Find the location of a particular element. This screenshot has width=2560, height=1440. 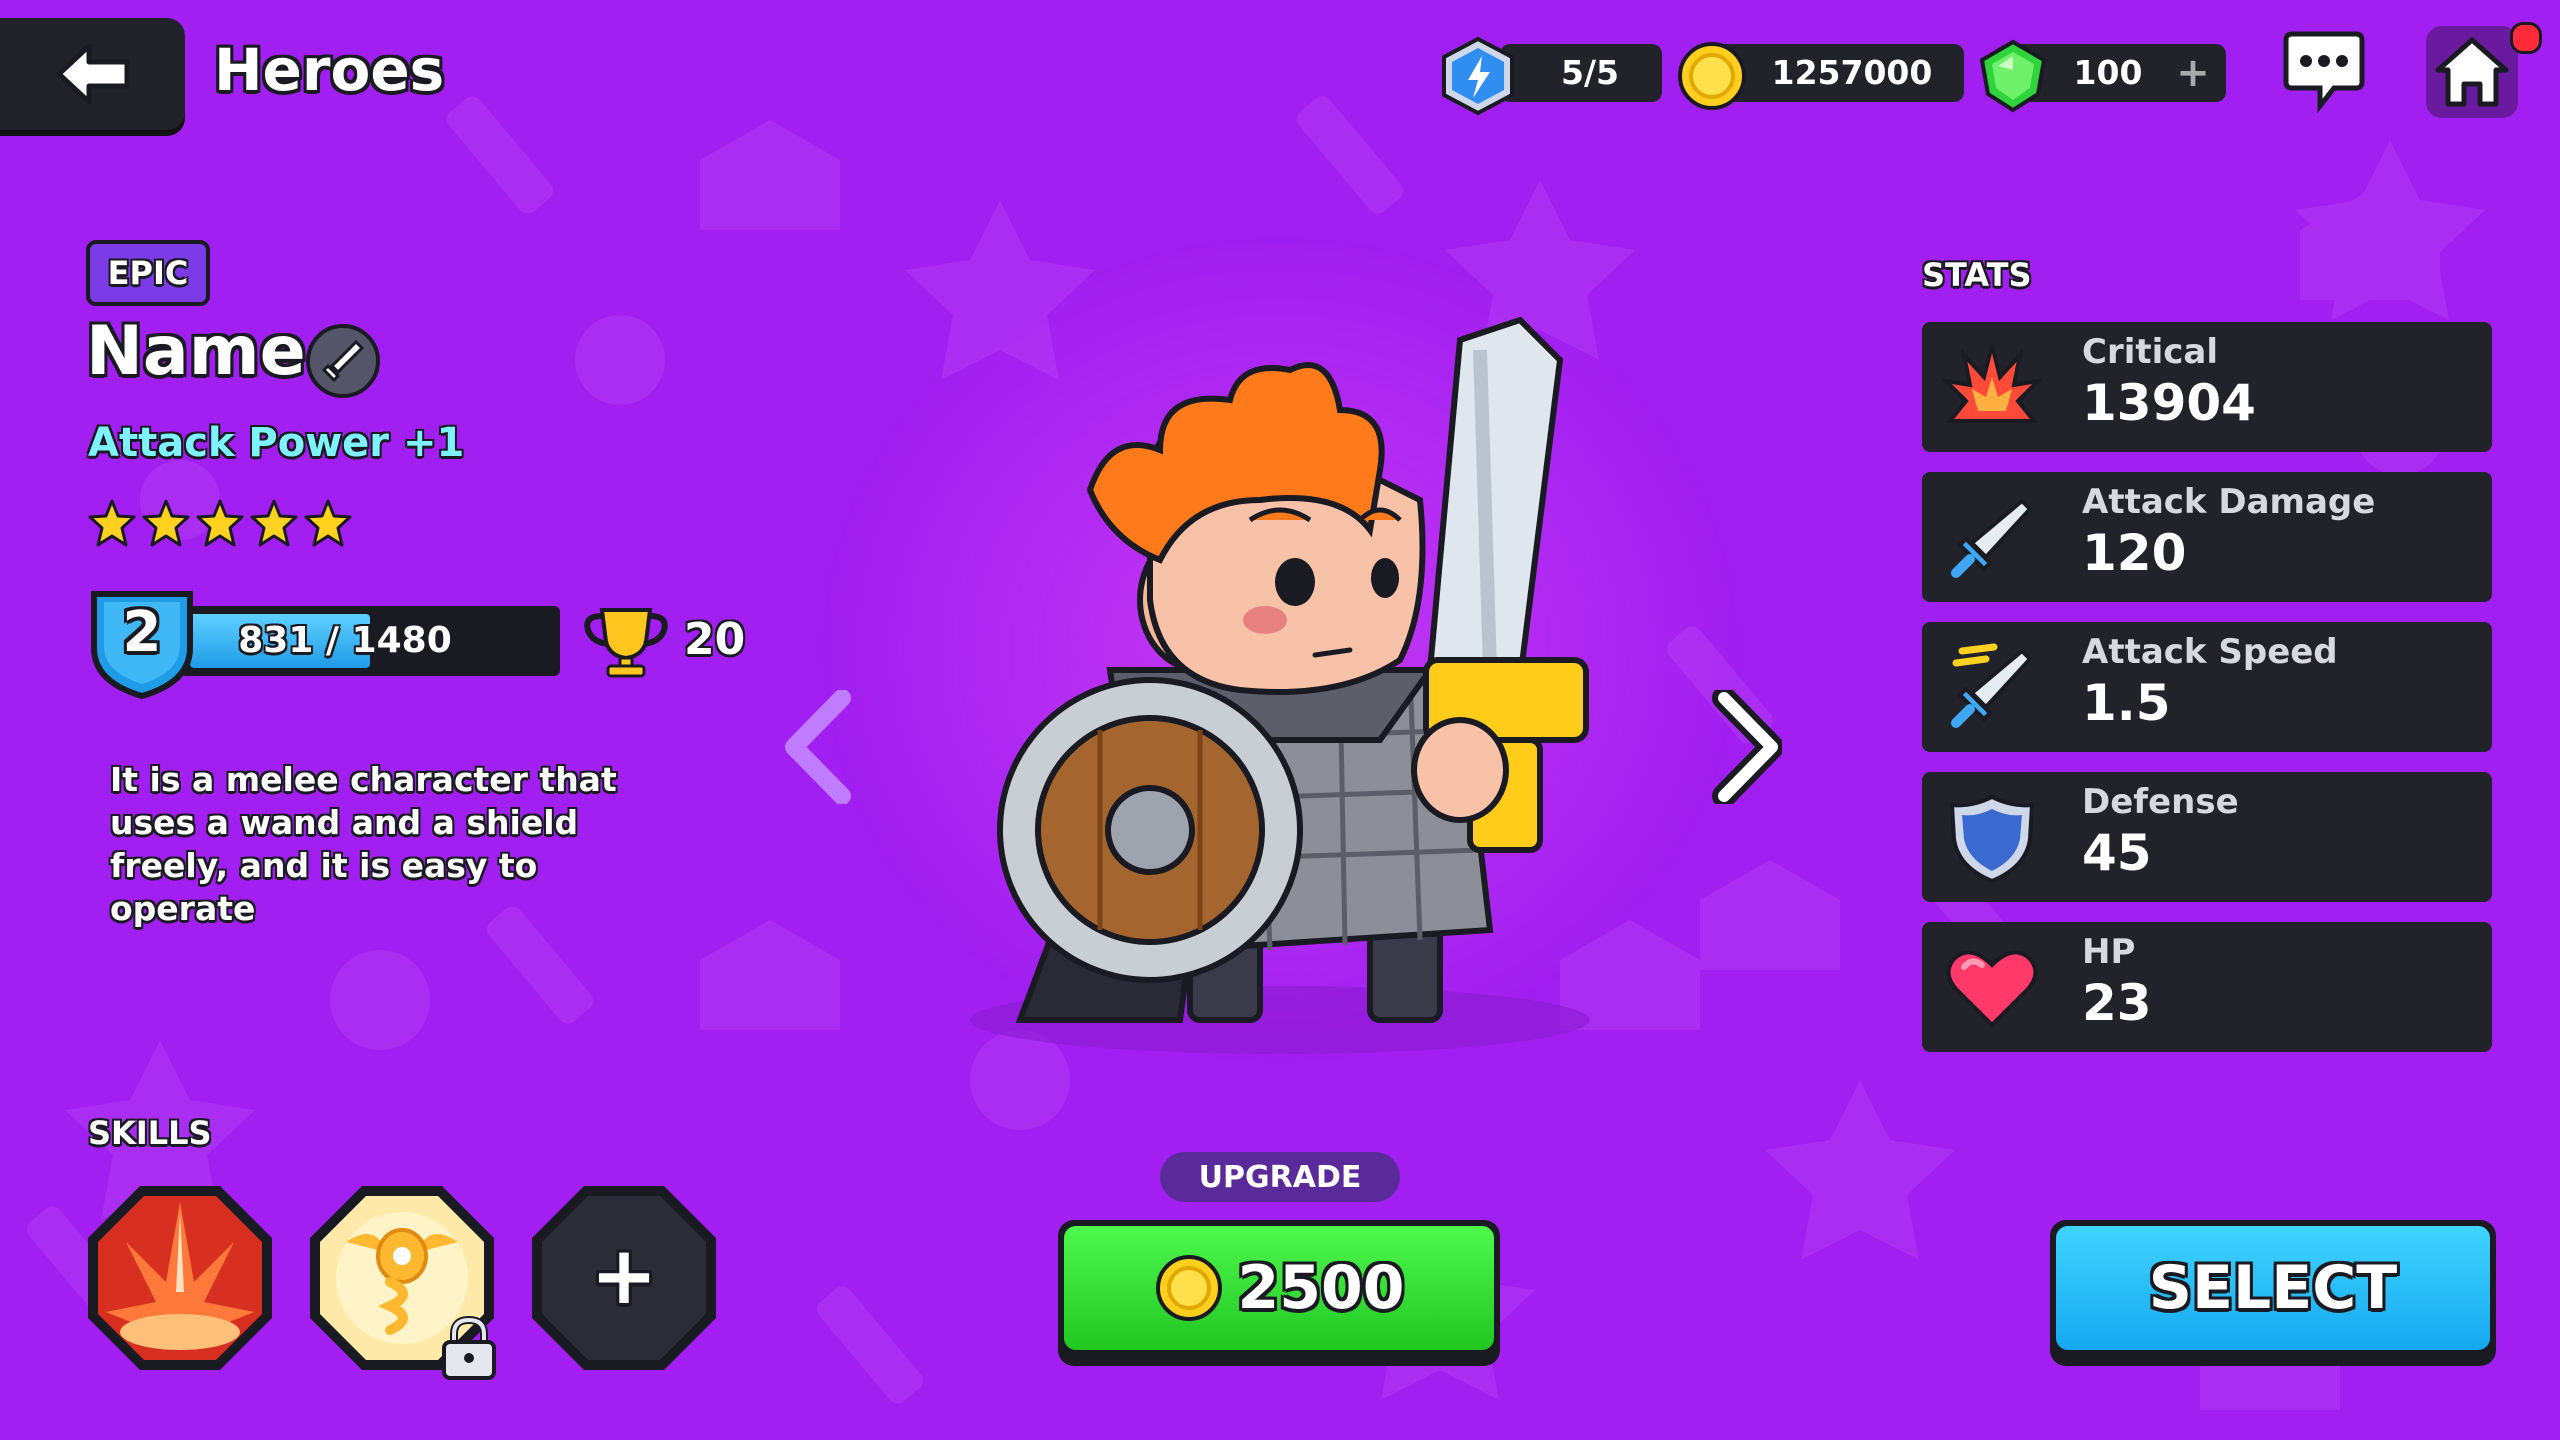

star-rating is located at coordinates (220, 524).